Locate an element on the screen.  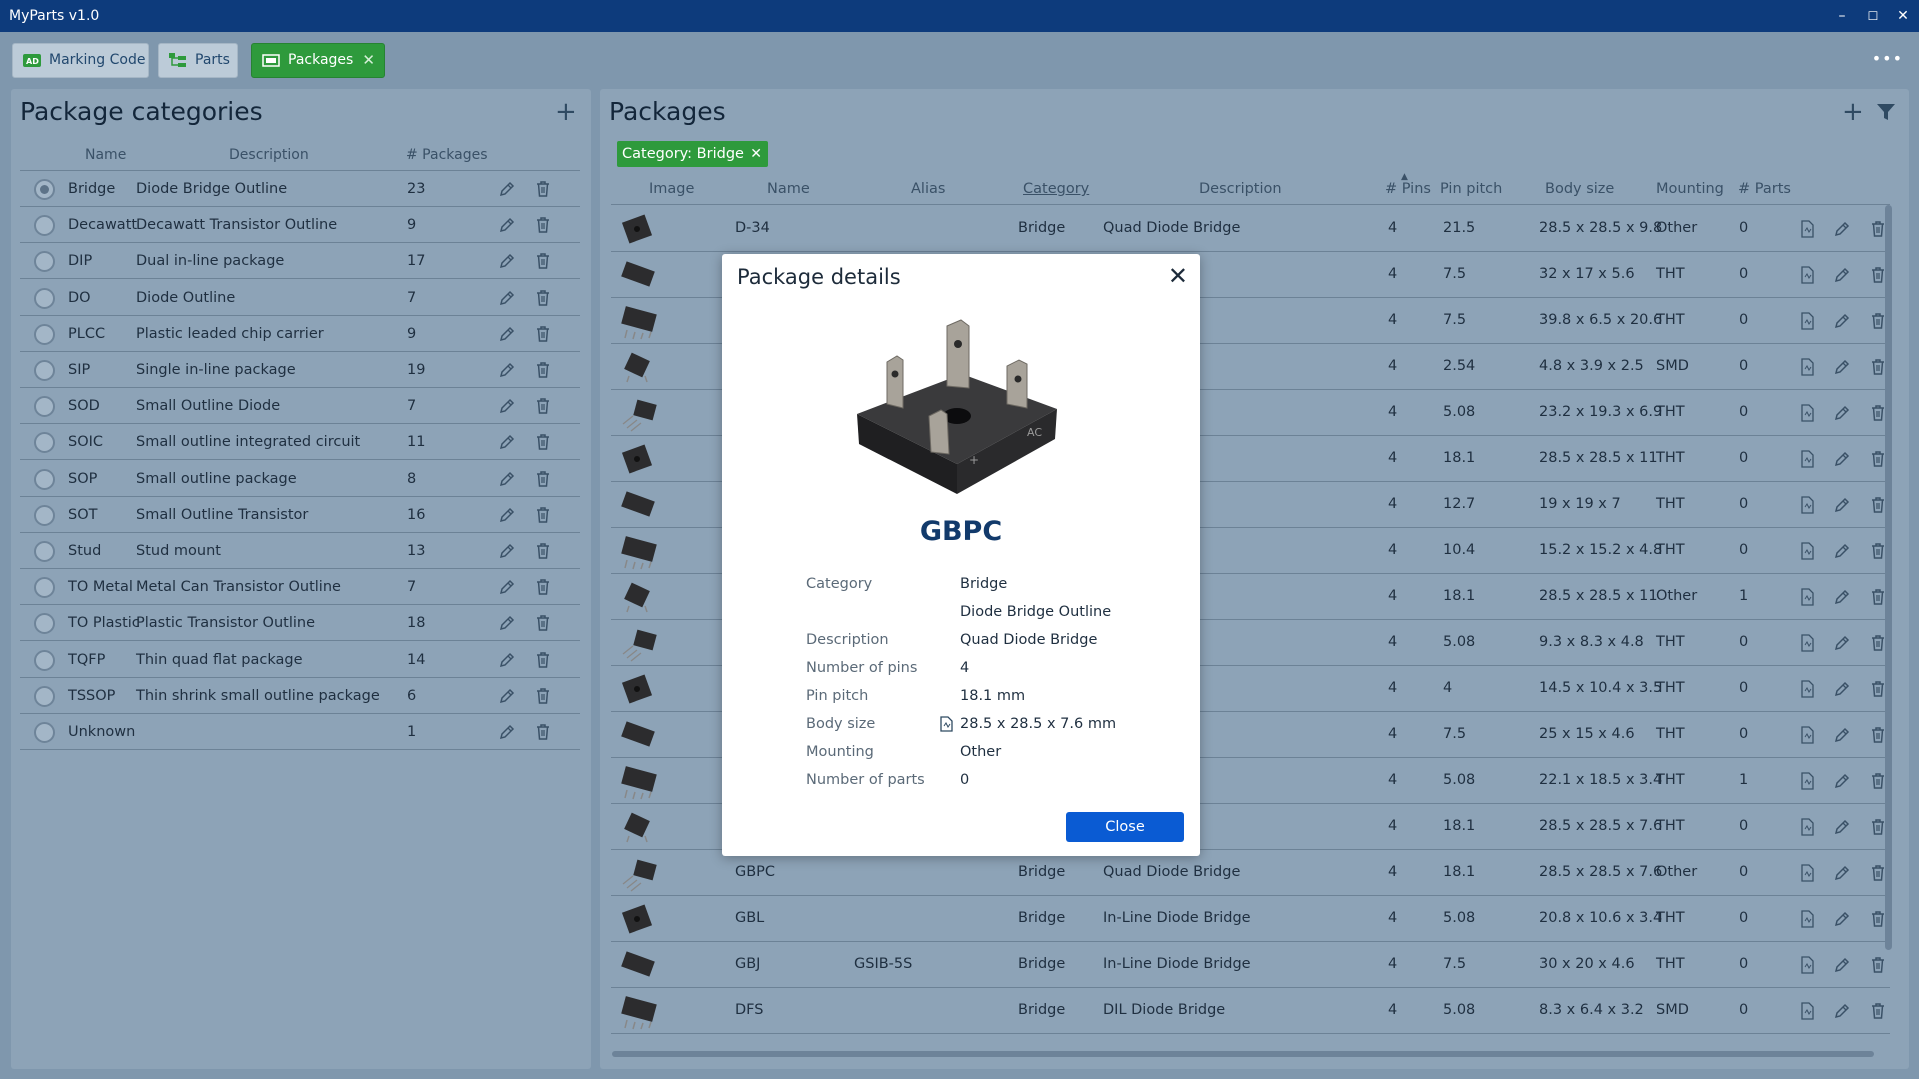
category-row: SOD Small Outline Diode 7 is located at coordinates (300, 406).